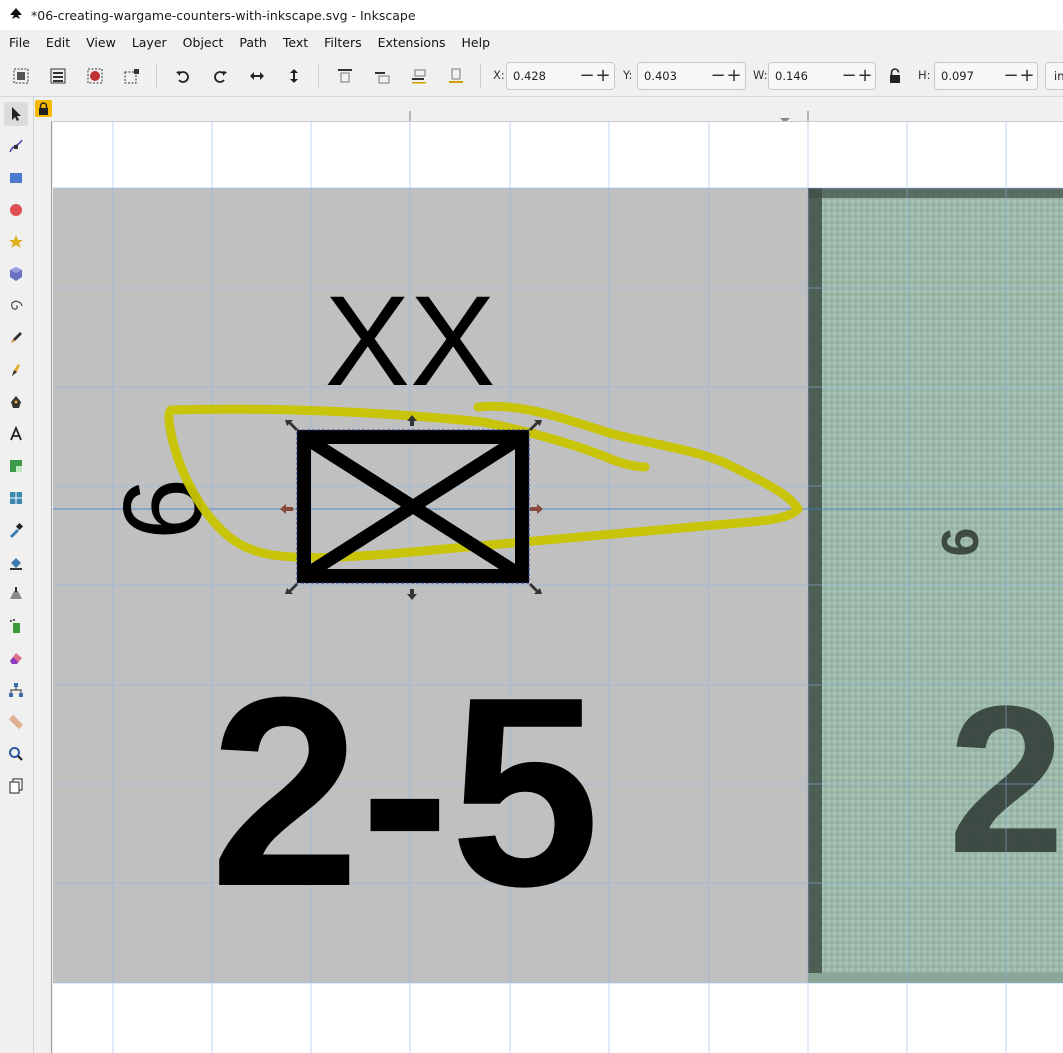 The height and width of the screenshot is (1053, 1063). I want to click on lower-to-bottom-button, so click(456, 76).